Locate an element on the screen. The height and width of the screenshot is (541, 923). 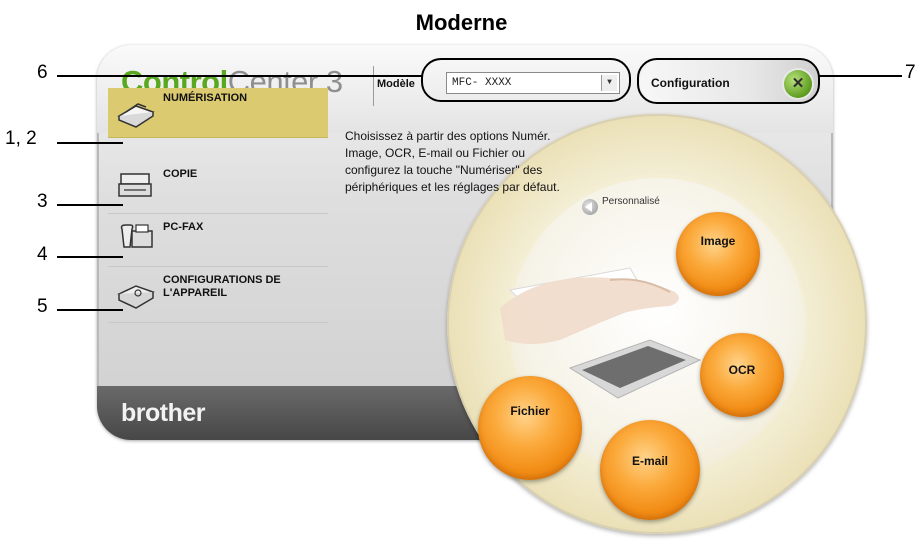
sidebar-item-label: PC-FAX is located at coordinates (183, 227).